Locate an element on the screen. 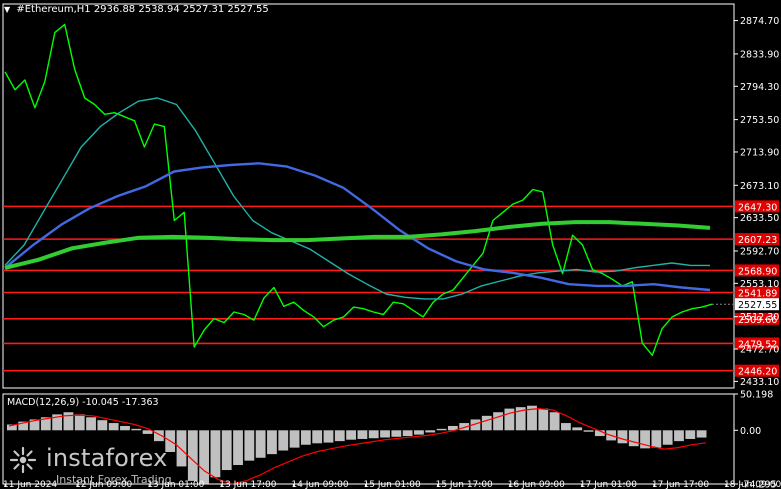 The image size is (781, 489). y-tick-label: 2472.70 is located at coordinates (759, 350).